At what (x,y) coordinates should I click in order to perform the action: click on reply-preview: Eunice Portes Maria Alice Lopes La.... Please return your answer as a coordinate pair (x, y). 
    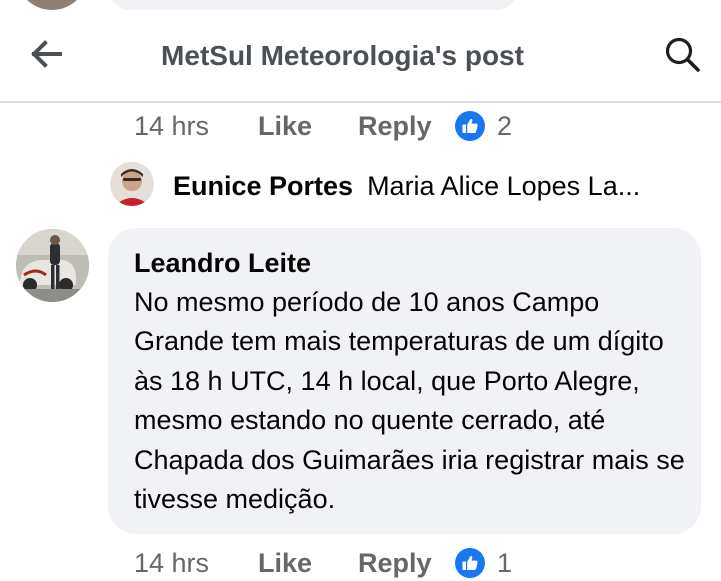
    Looking at the image, I should click on (443, 186).